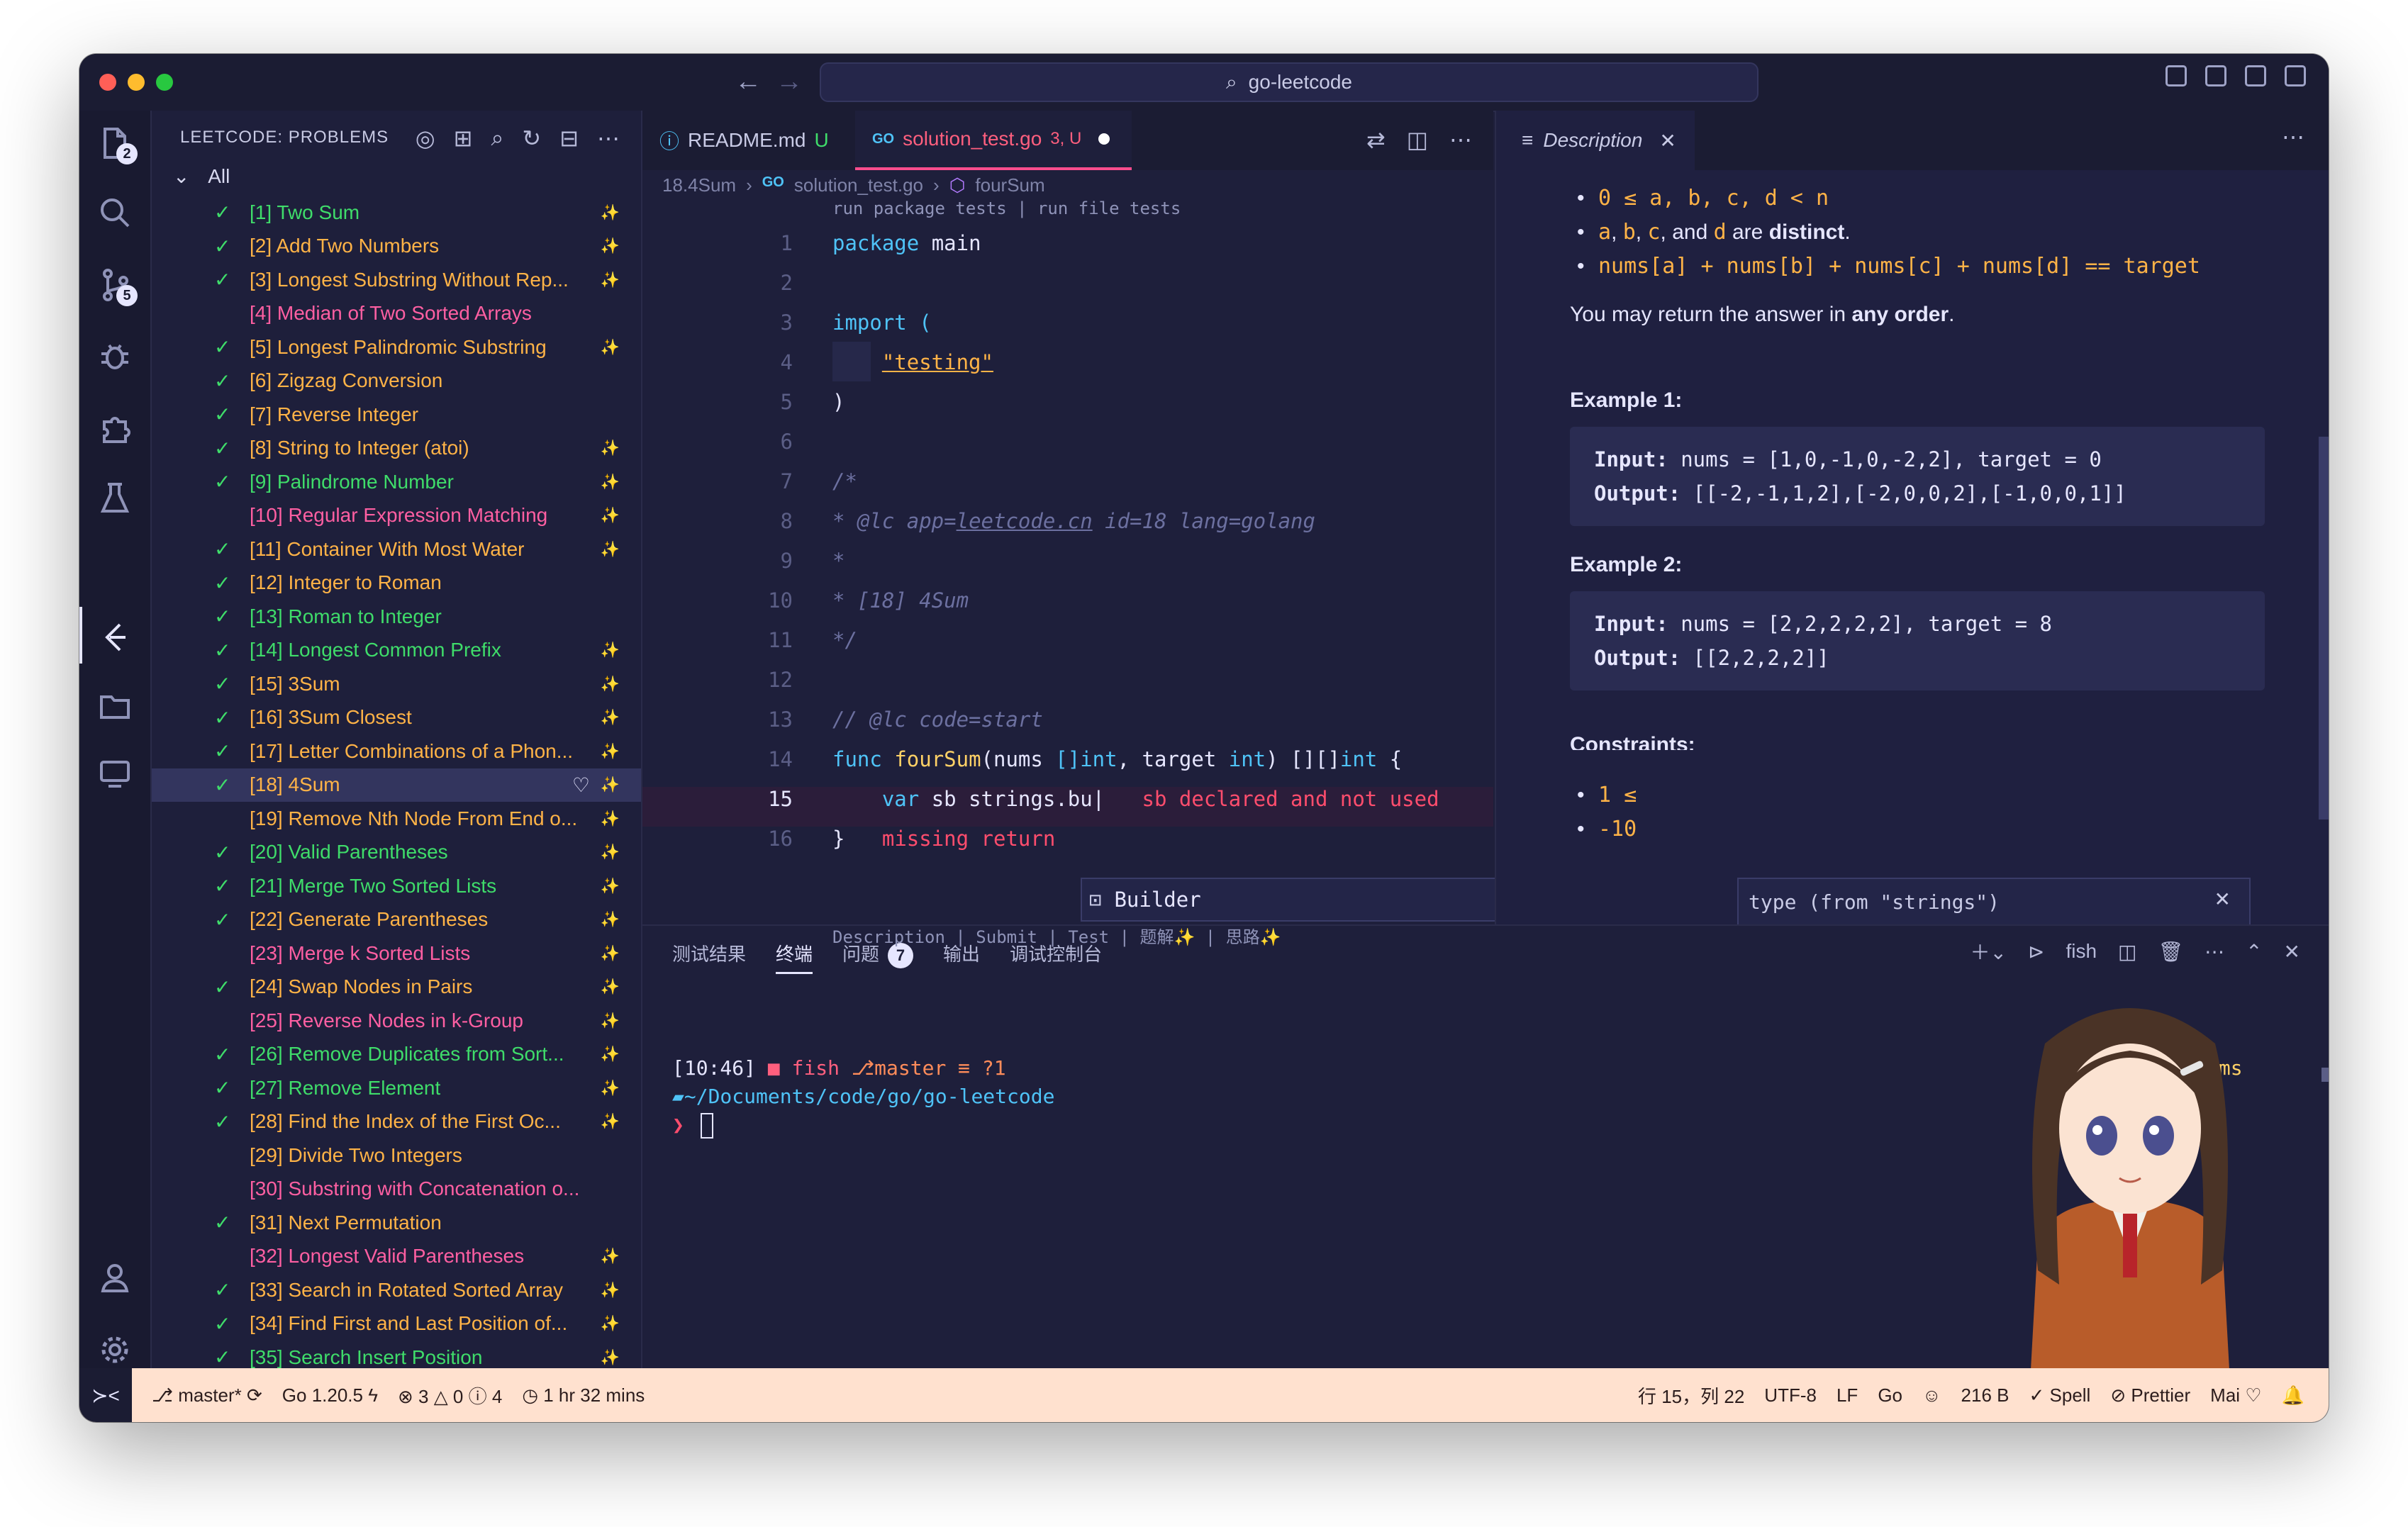 This screenshot has height=1527, width=2408. What do you see at coordinates (397, 247) in the screenshot?
I see `problem-item: ✓ [2] Add Two Numbers ✨` at bounding box center [397, 247].